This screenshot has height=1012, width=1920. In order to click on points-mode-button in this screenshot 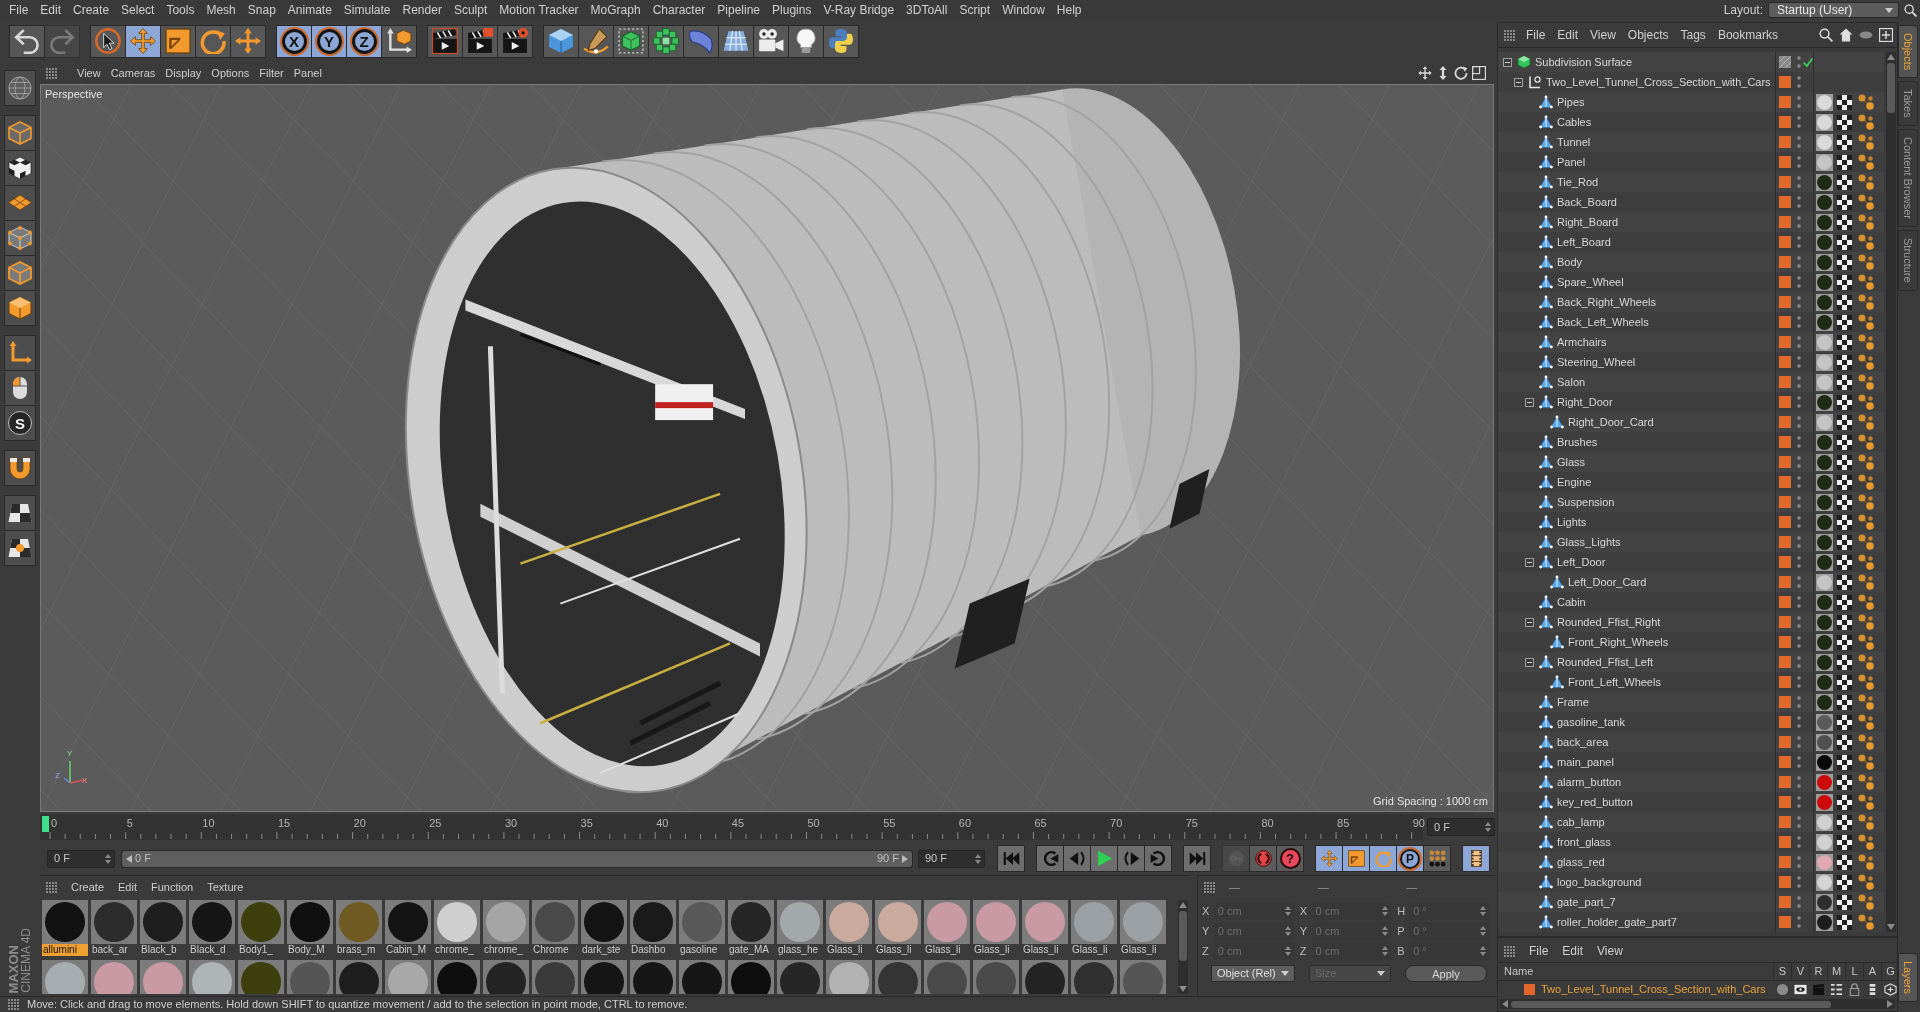, I will do `click(20, 238)`.